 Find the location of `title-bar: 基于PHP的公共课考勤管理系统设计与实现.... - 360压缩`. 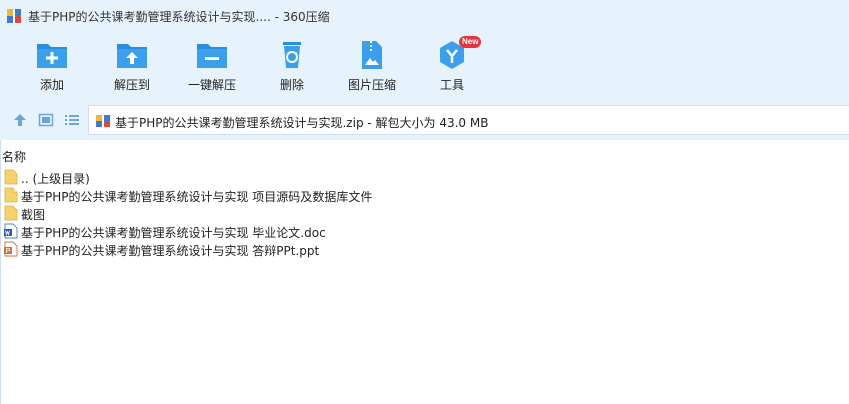

title-bar: 基于PHP的公共课考勤管理系统设计与实现.... - 360压缩 is located at coordinates (424, 16).